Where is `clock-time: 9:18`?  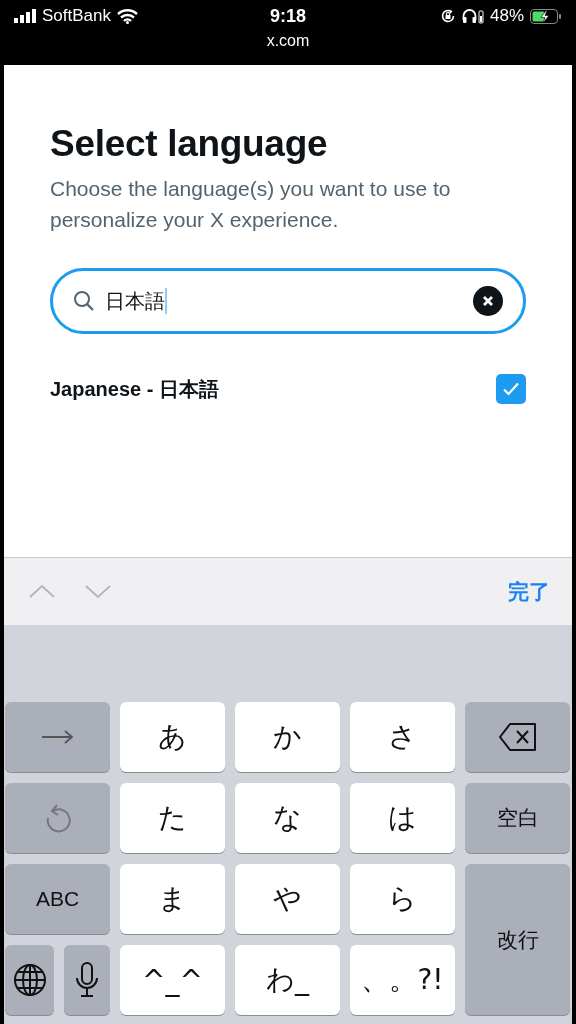
clock-time: 9:18 is located at coordinates (288, 16).